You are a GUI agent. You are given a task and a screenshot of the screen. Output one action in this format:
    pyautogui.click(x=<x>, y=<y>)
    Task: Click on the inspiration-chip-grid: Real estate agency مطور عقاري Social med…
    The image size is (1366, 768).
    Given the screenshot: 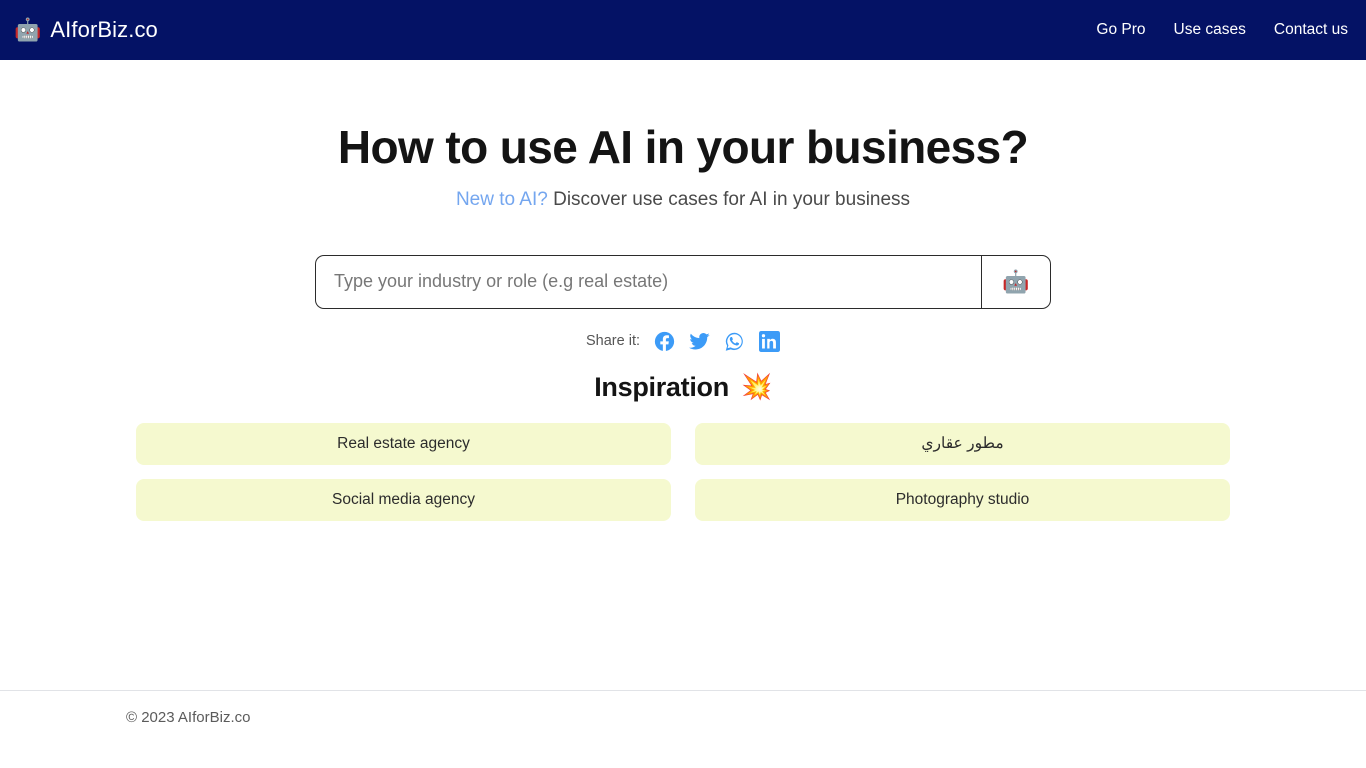 What is the action you would take?
    pyautogui.click(x=683, y=471)
    